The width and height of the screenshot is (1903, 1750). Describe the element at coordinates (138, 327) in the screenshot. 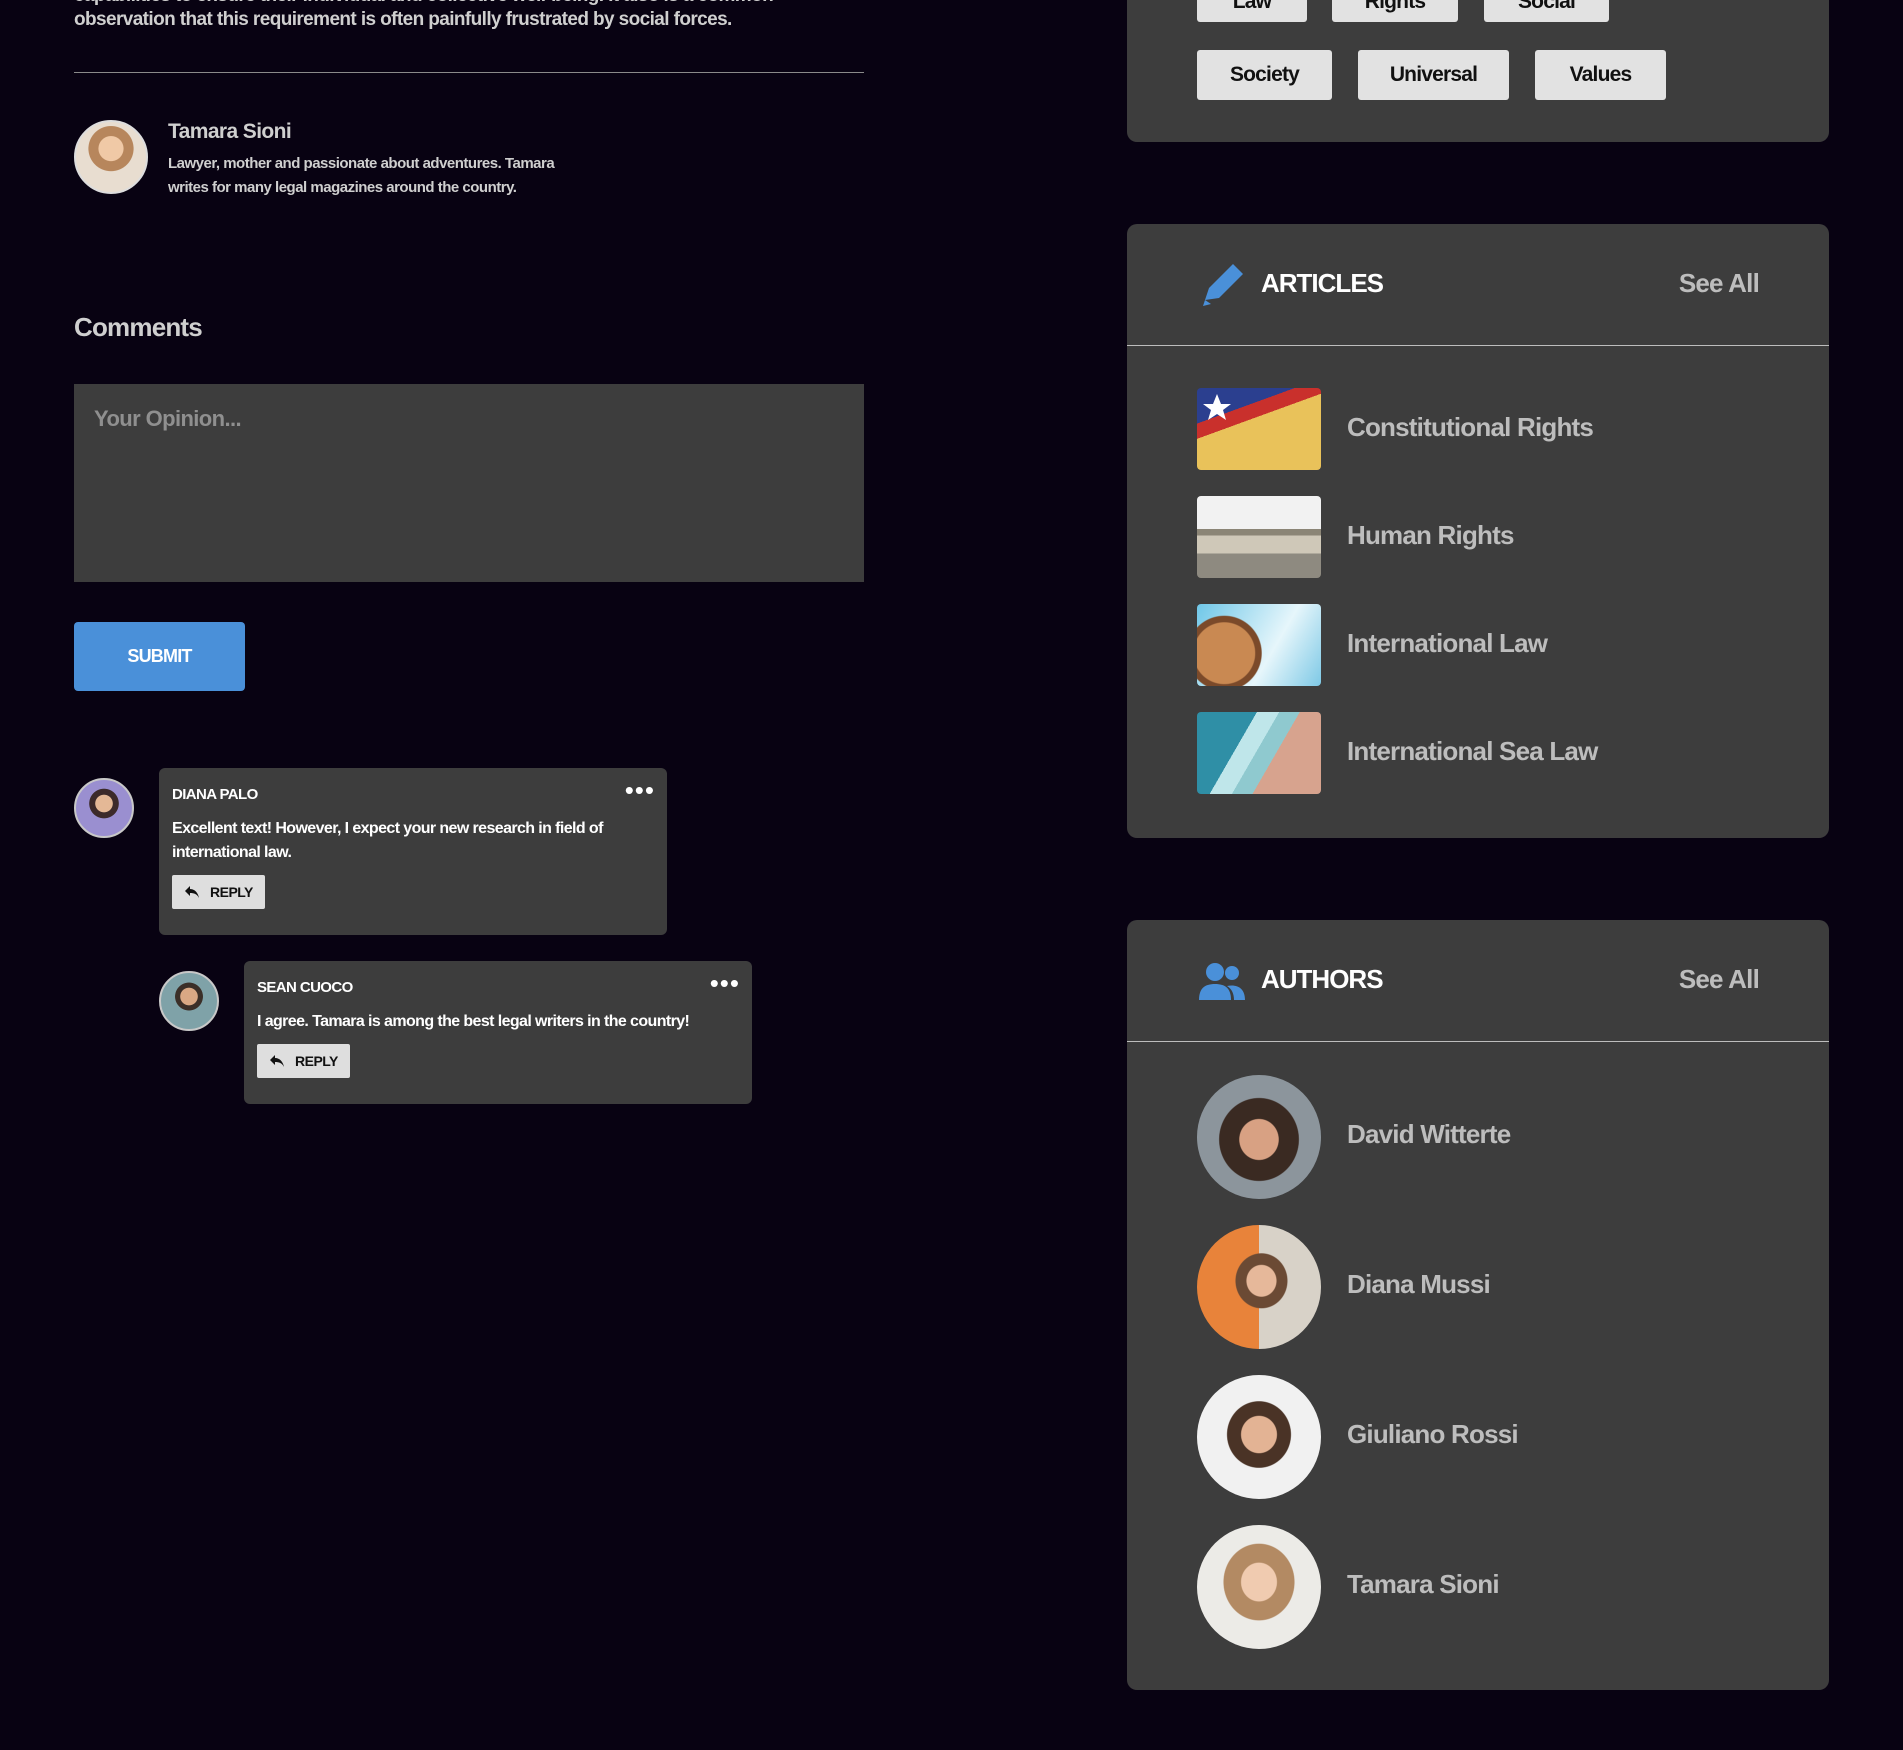

I see `comments-title: Comments` at that location.